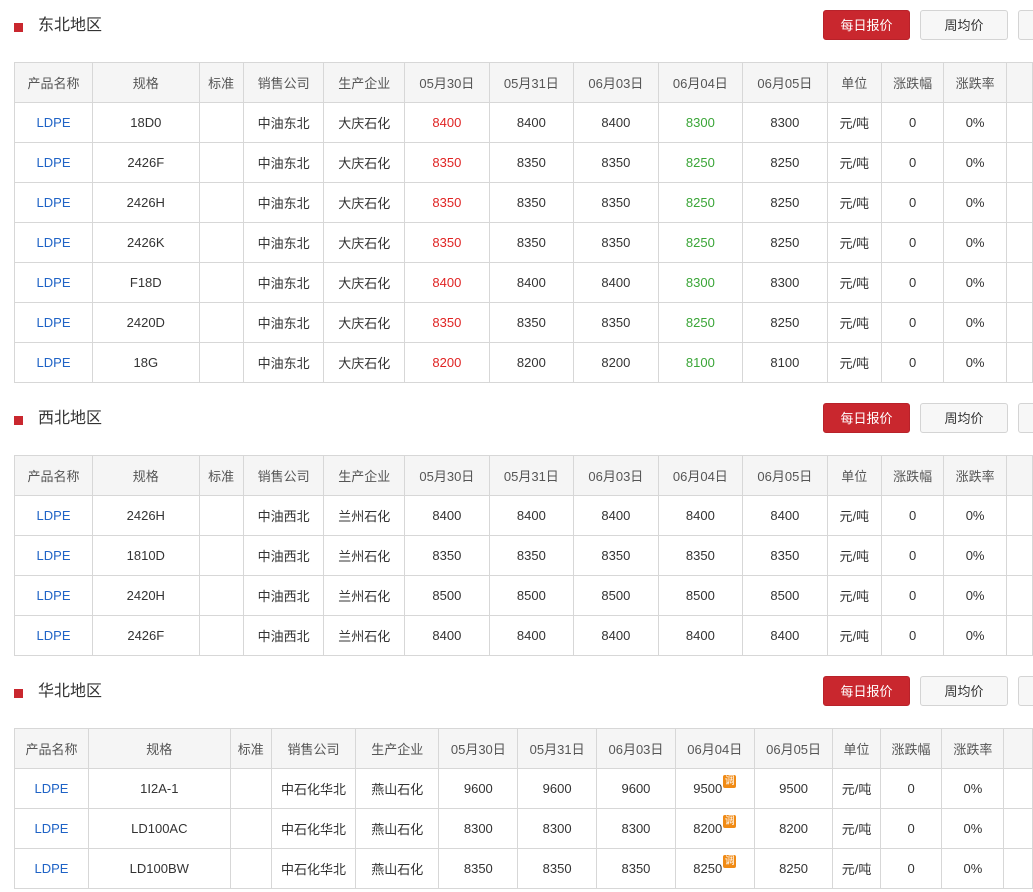 The height and width of the screenshot is (892, 1033). I want to click on spec-cell: LD100BW, so click(159, 868).